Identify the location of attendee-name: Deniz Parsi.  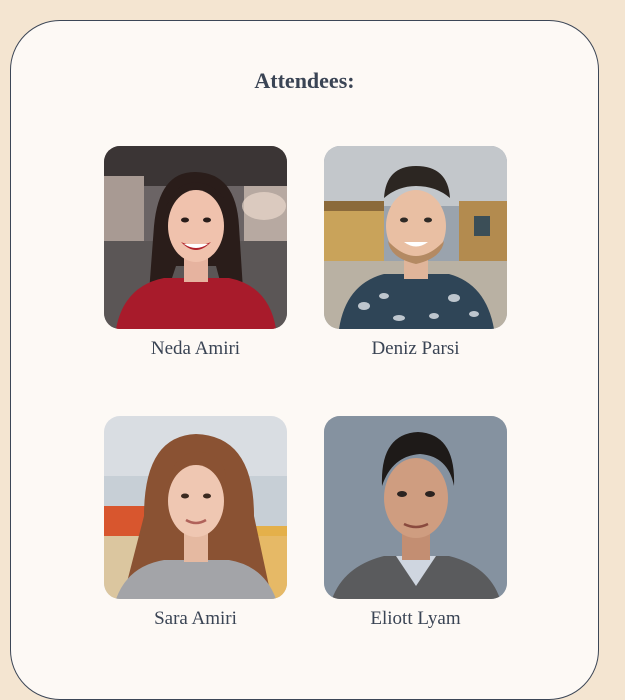
(415, 348).